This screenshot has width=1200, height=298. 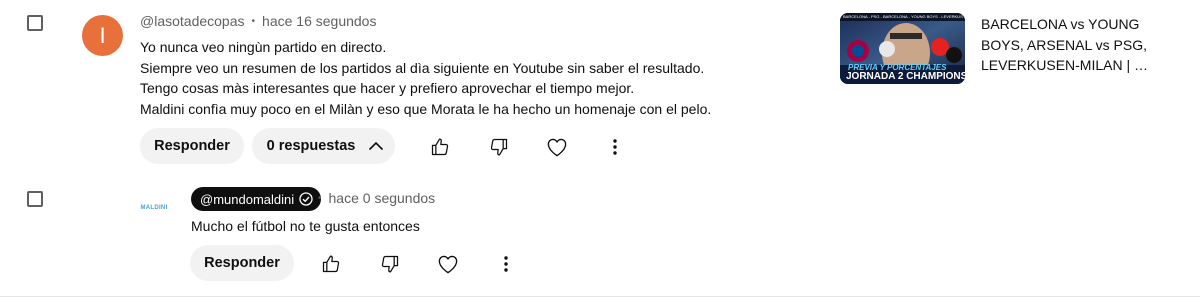 I want to click on comment-meta: @lasotadecopas • hace 16 segundos, so click(x=258, y=21).